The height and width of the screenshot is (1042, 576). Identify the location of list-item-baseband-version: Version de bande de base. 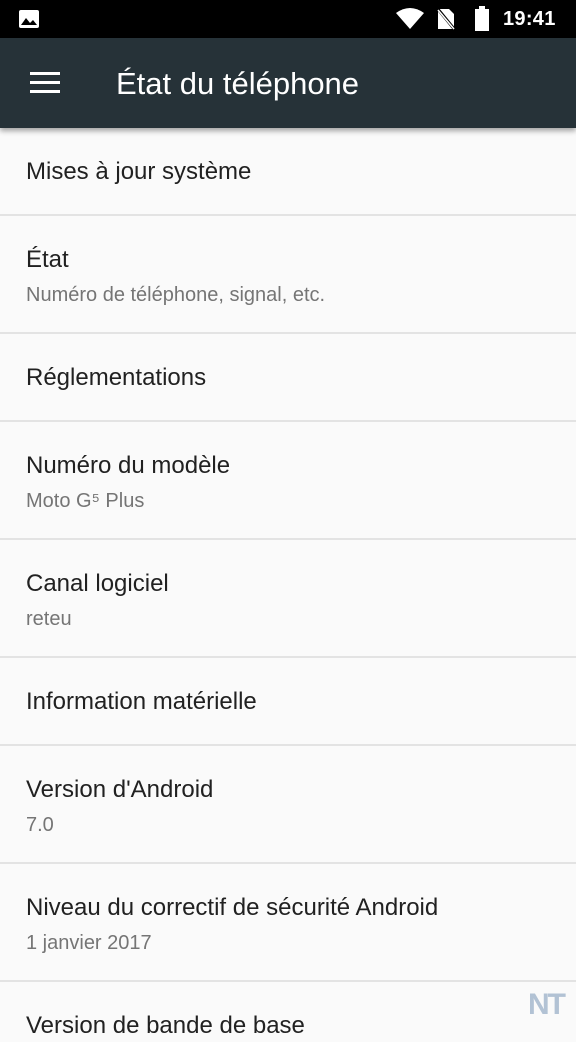
(288, 1012).